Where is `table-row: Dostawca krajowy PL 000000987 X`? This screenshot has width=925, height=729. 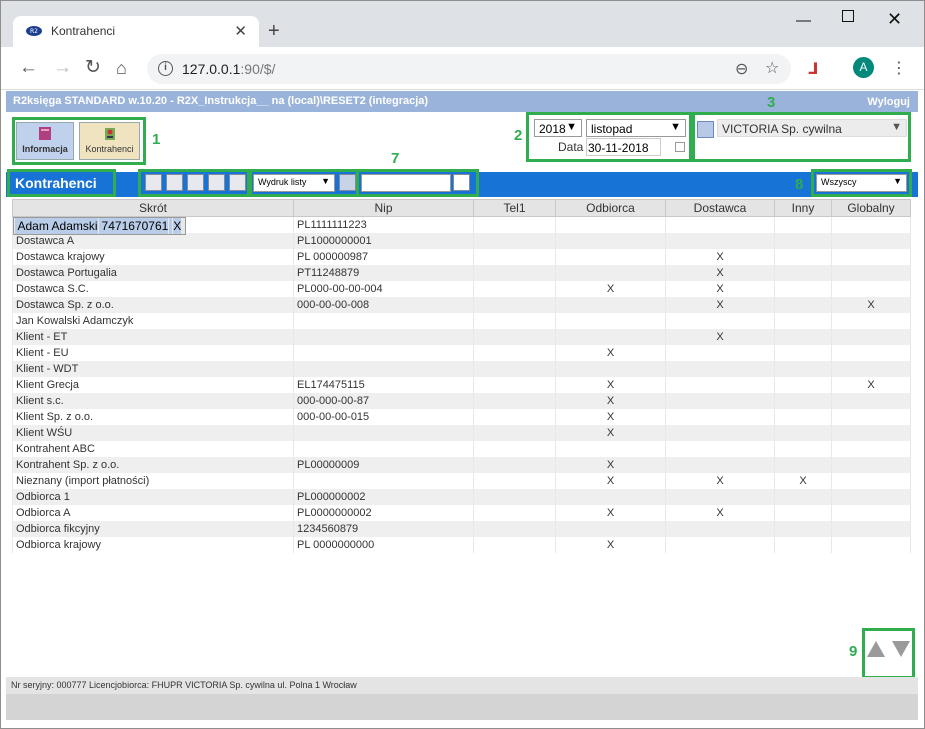
table-row: Dostawca krajowy PL 000000987 X is located at coordinates (461, 257).